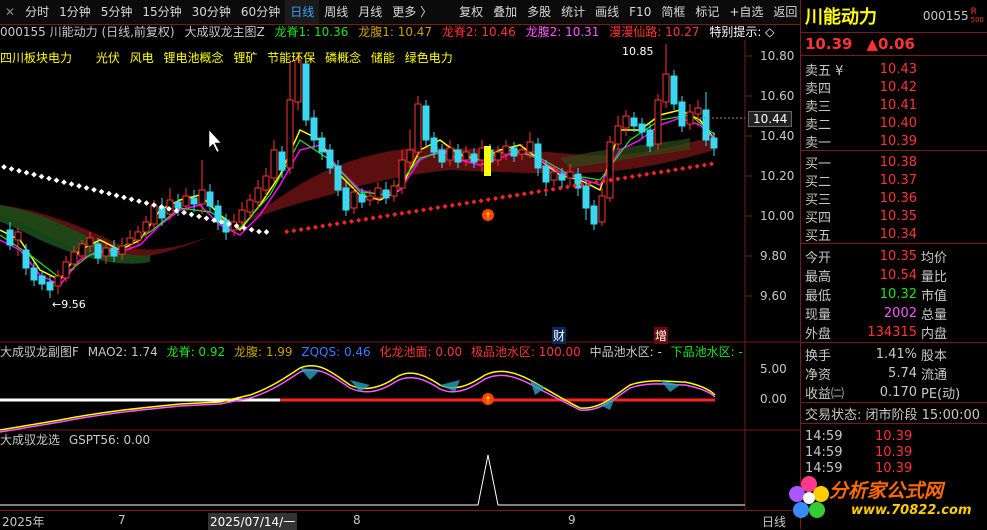 This screenshot has height=530, width=987. Describe the element at coordinates (607, 12) in the screenshot. I see `draw-line-button: 画线` at that location.